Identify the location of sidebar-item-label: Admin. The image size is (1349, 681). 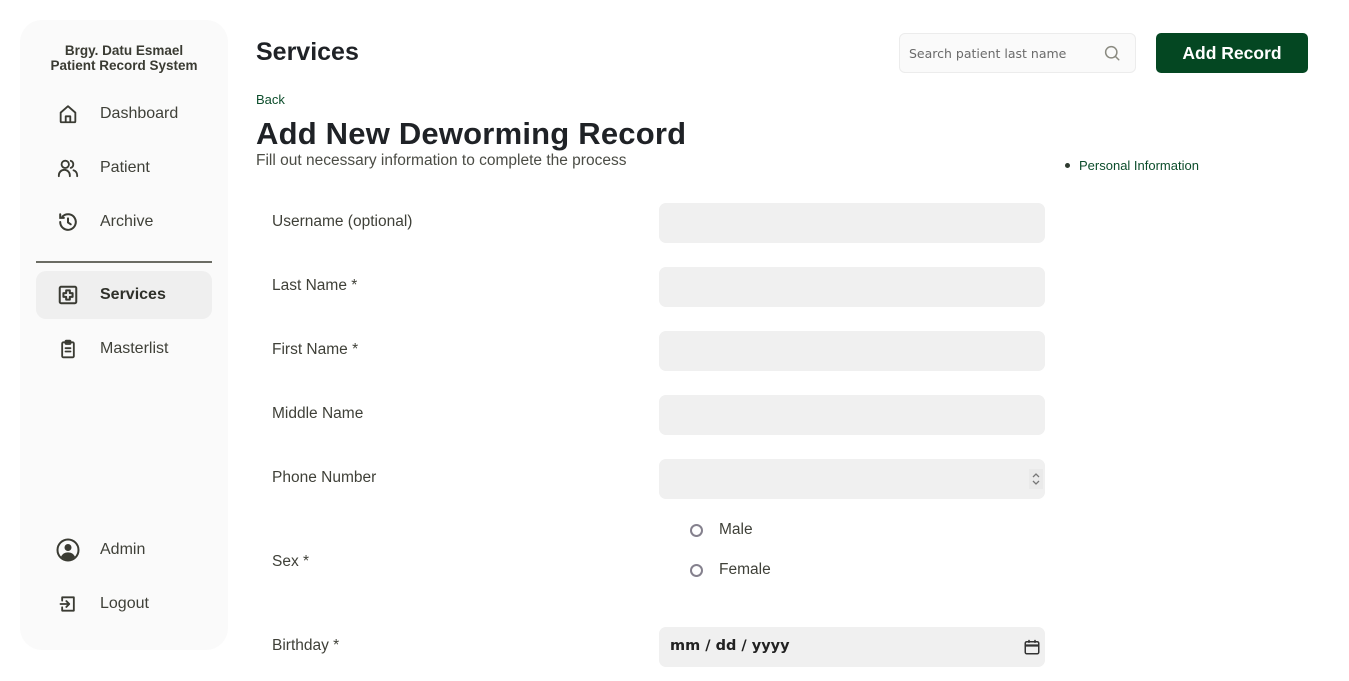
(123, 549).